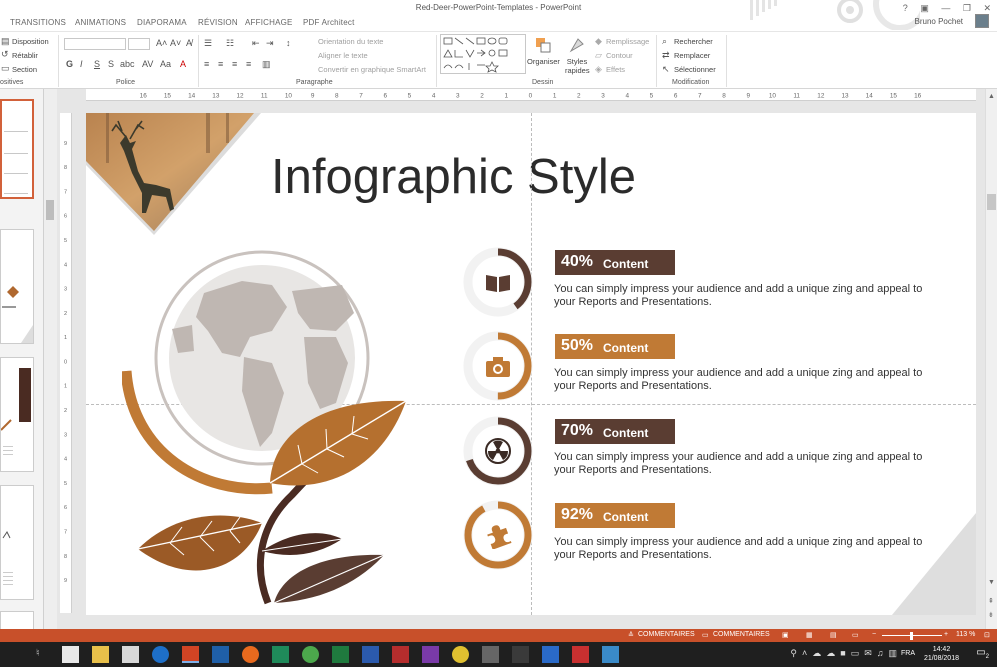 Image resolution: width=997 pixels, height=667 pixels. What do you see at coordinates (230, 43) in the screenshot?
I see `numbering-icon: ☷` at bounding box center [230, 43].